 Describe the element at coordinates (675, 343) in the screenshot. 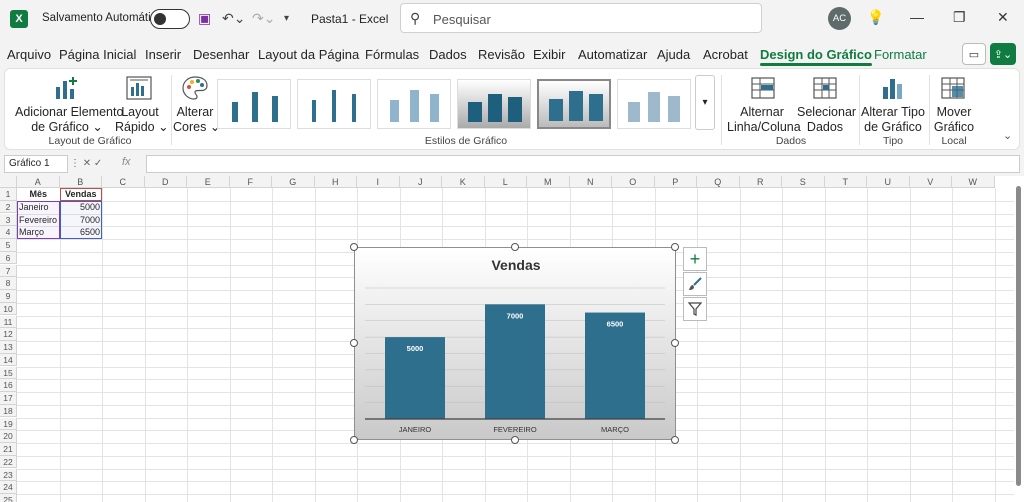

I see `resize-handle-r` at that location.